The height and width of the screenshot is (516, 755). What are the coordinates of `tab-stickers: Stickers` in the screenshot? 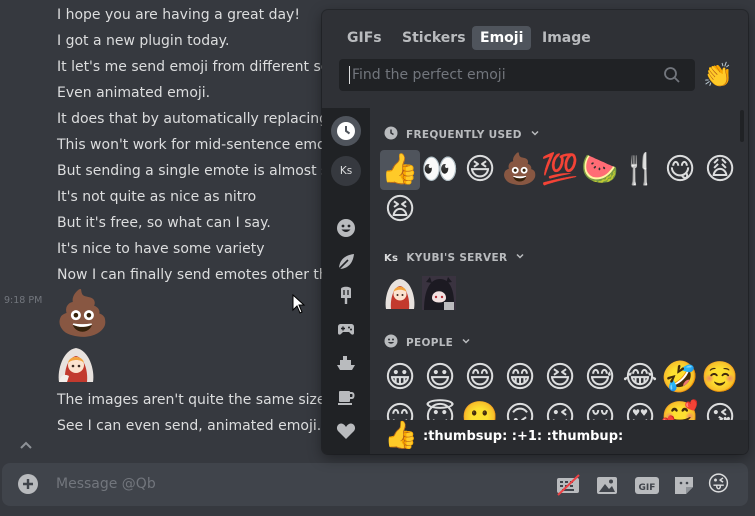 It's located at (434, 38).